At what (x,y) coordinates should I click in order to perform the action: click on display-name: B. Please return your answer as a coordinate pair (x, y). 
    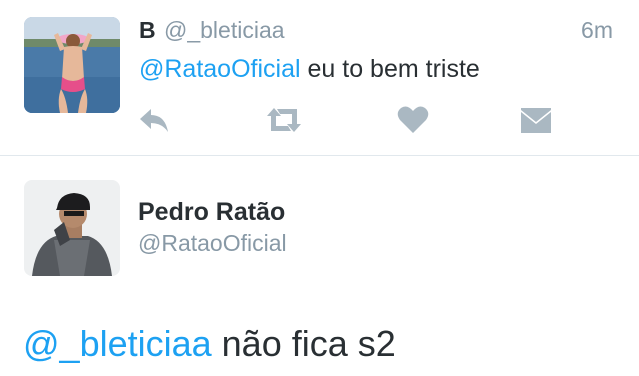
    Looking at the image, I should click on (147, 30).